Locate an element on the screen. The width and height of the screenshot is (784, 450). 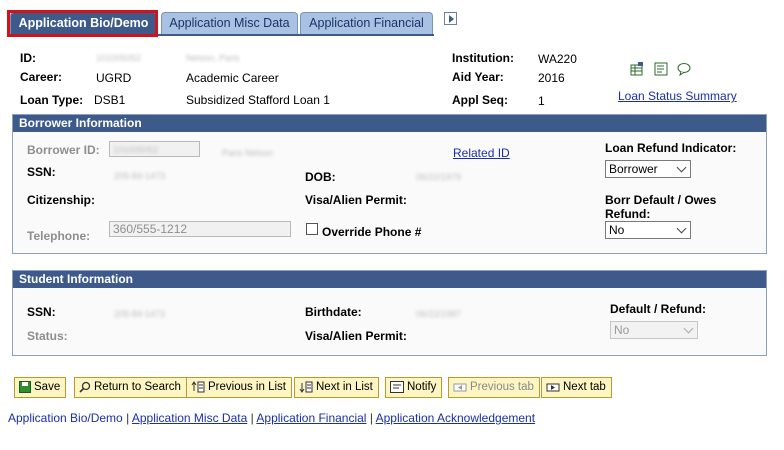
notify-label: Notify is located at coordinates (422, 387).